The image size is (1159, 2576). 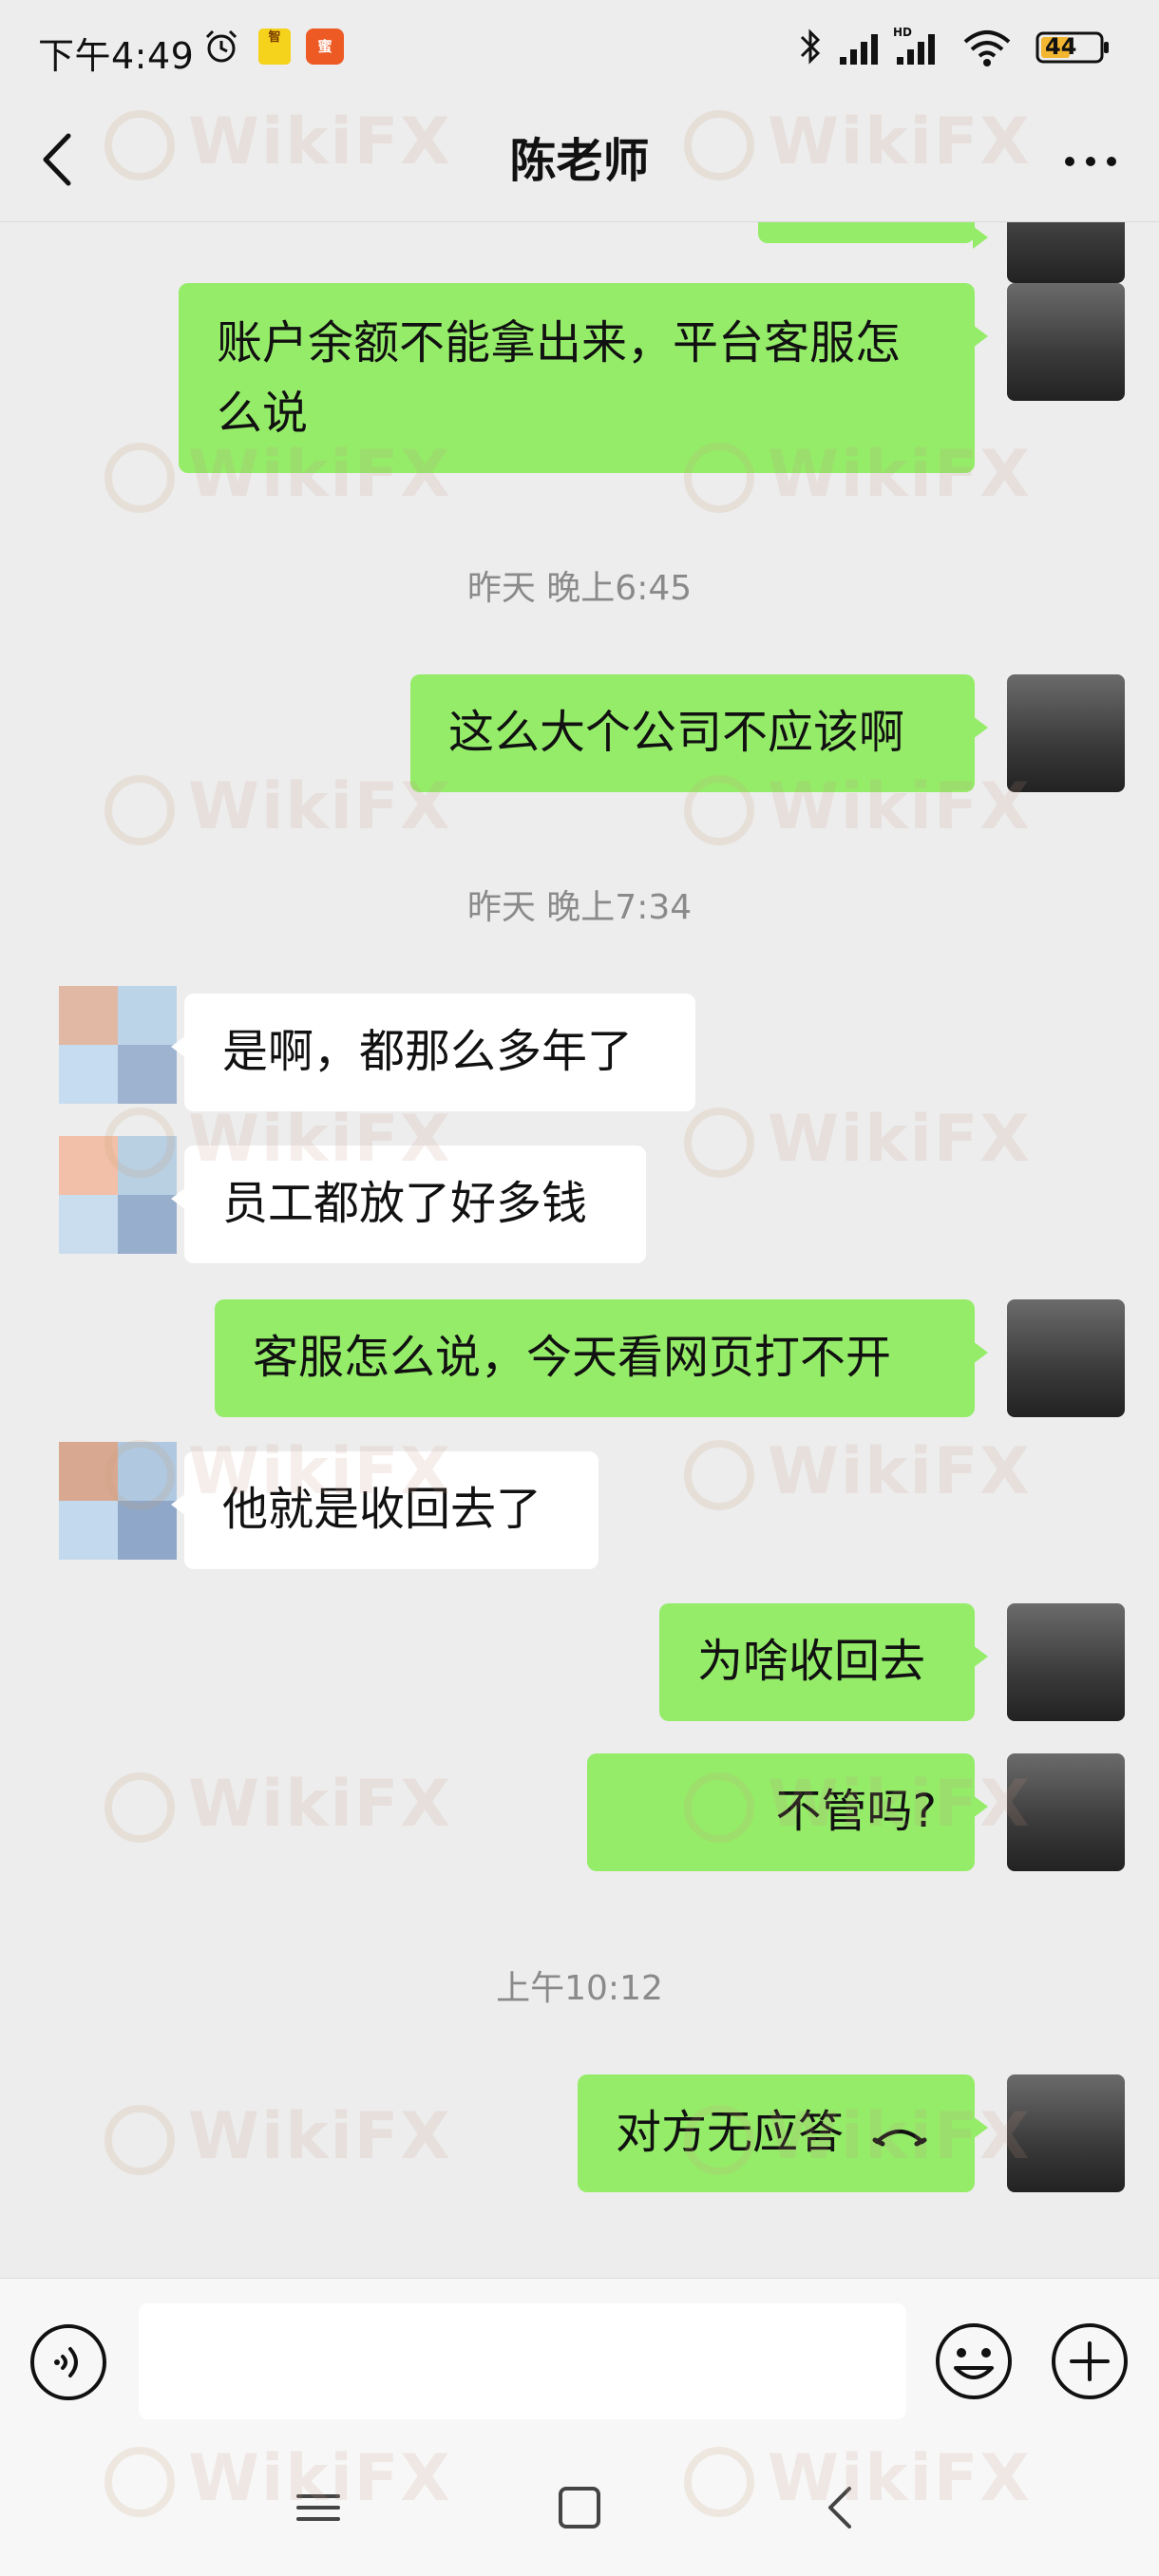 I want to click on message-text: 是啊，都那么多年了, so click(x=428, y=1051).